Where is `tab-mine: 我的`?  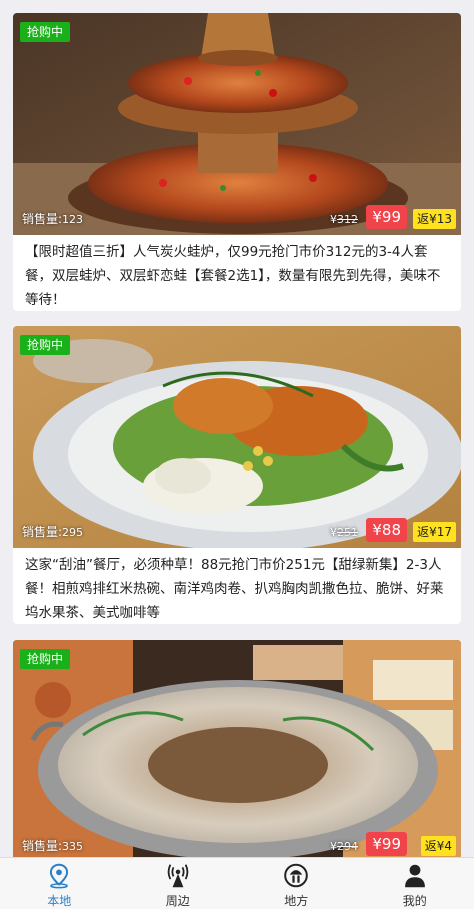 tab-mine: 我的 is located at coordinates (415, 883).